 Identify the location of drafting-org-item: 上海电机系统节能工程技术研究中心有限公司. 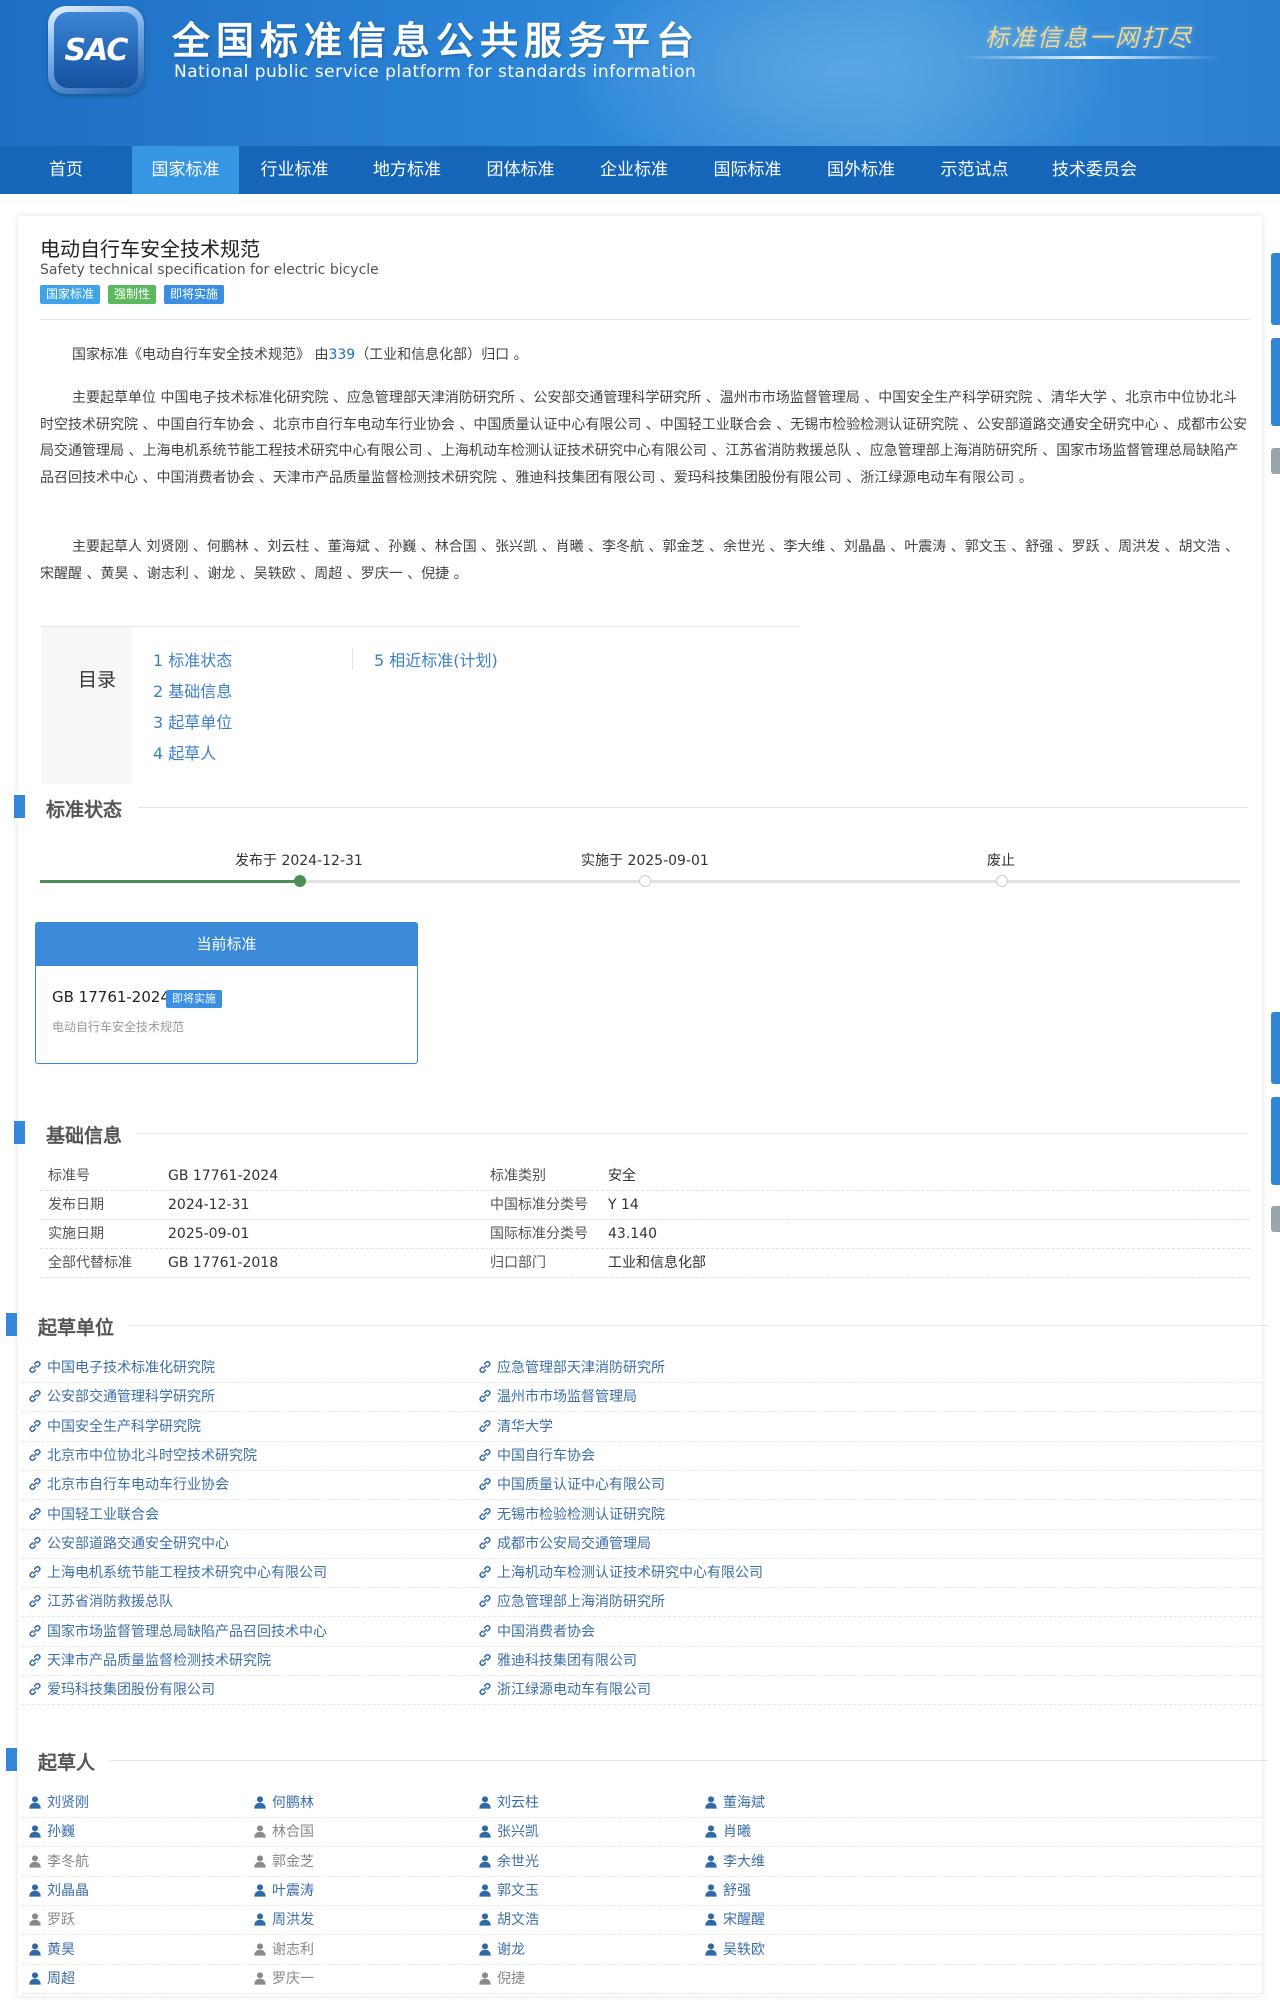
(177, 1573).